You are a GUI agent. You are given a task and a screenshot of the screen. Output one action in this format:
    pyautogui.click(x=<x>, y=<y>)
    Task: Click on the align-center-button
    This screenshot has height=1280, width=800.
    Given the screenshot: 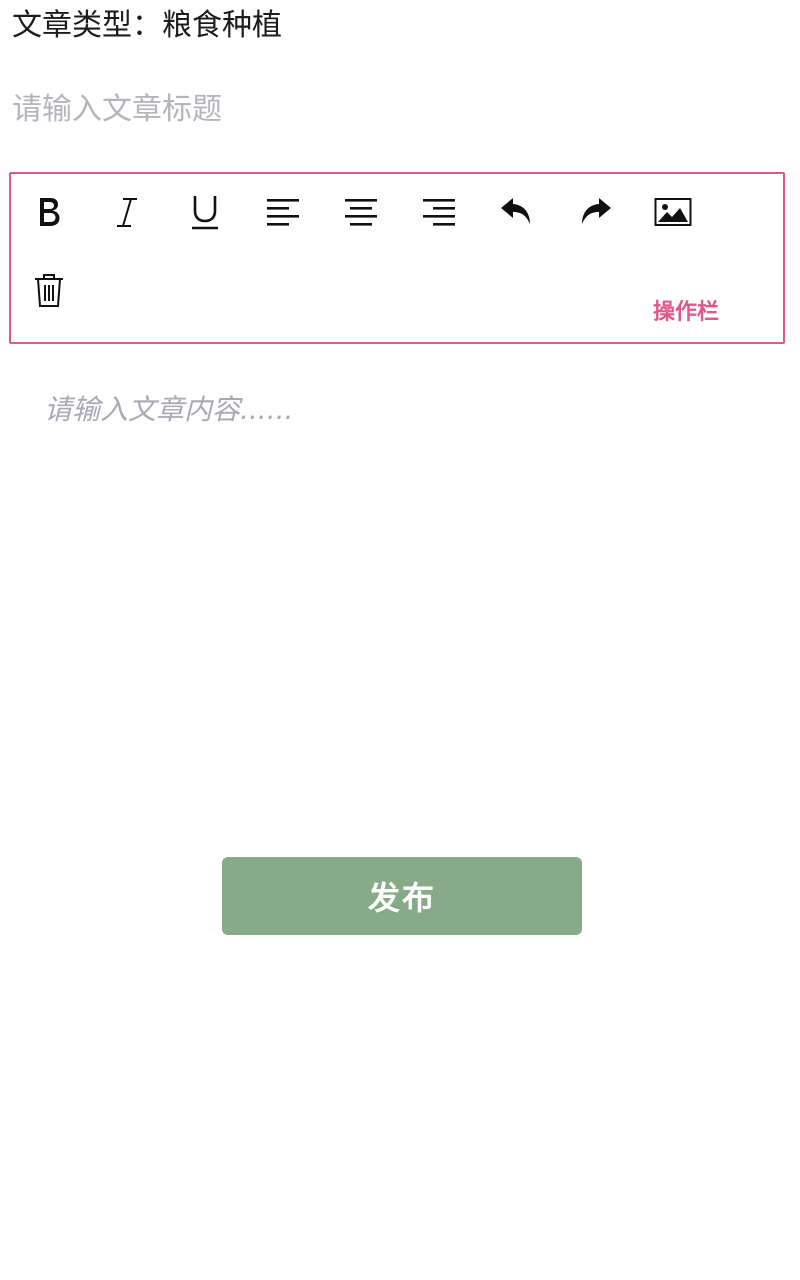 What is the action you would take?
    pyautogui.click(x=361, y=212)
    